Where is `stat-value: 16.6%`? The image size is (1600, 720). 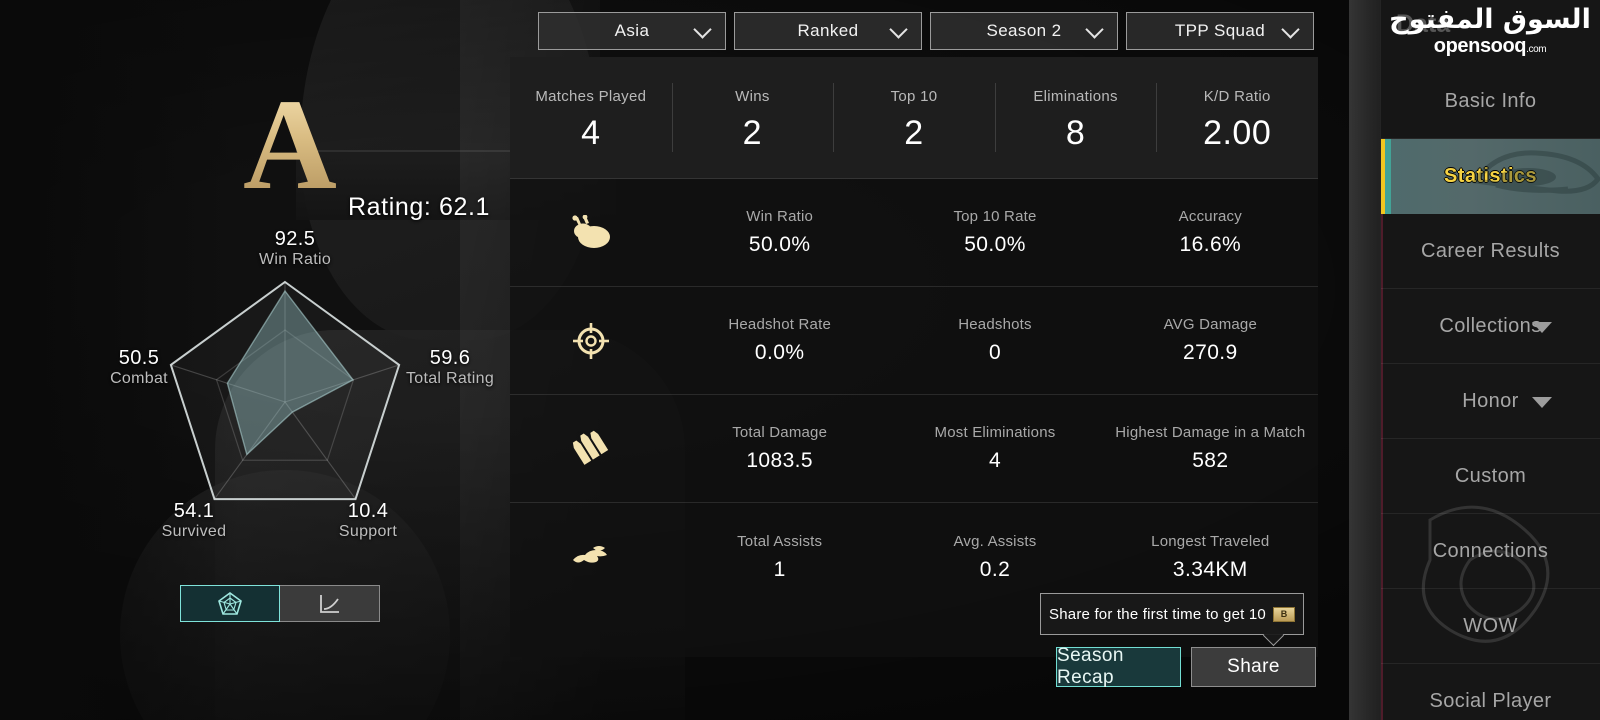
stat-value: 16.6% is located at coordinates (1210, 244).